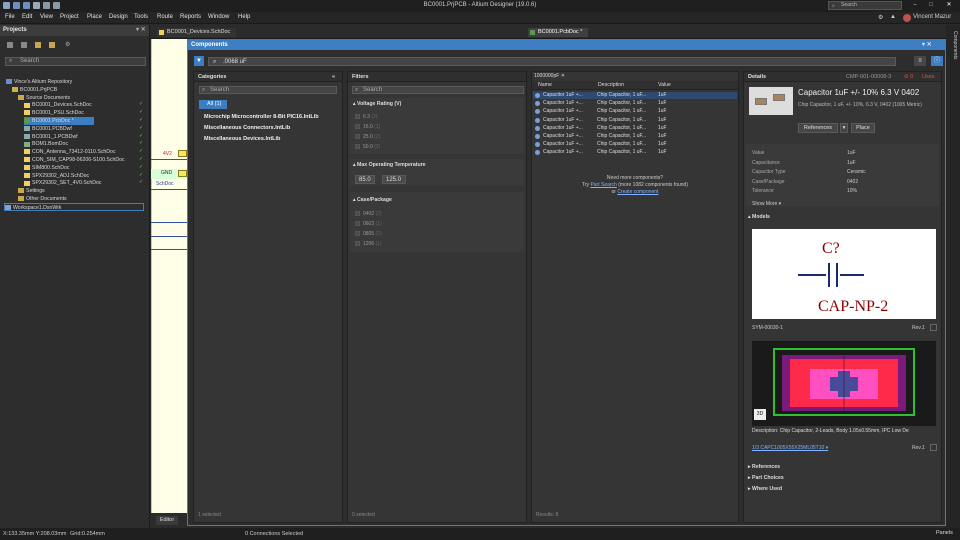  I want to click on tree-item: BC0001.PCBDwf, so click(48, 129).